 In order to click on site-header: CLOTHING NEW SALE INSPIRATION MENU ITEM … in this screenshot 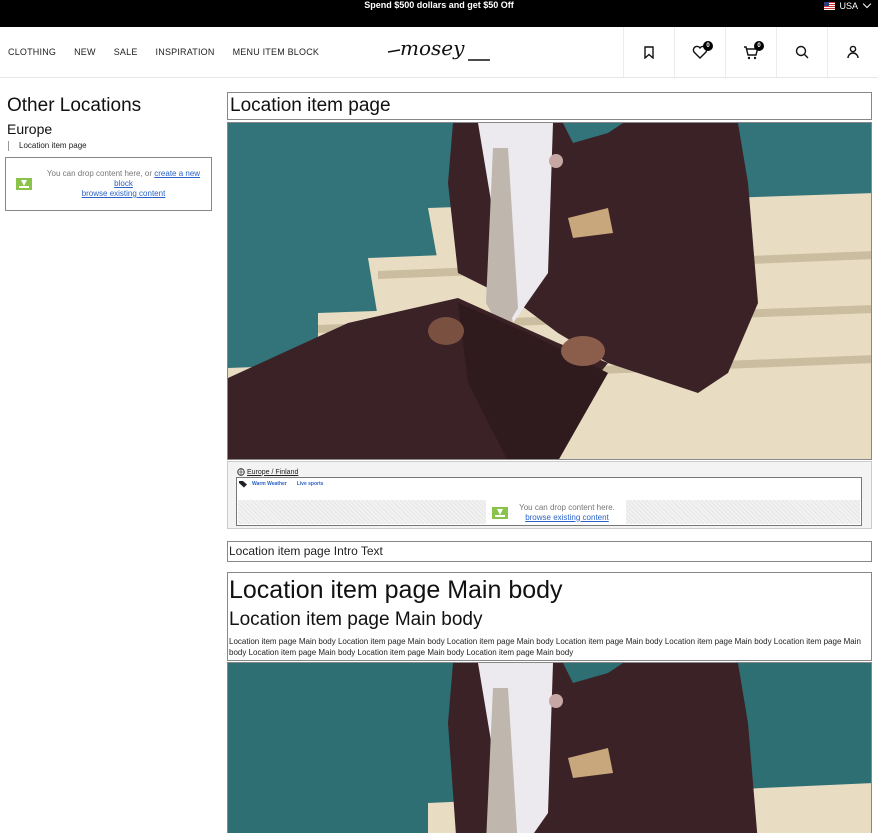, I will do `click(439, 52)`.